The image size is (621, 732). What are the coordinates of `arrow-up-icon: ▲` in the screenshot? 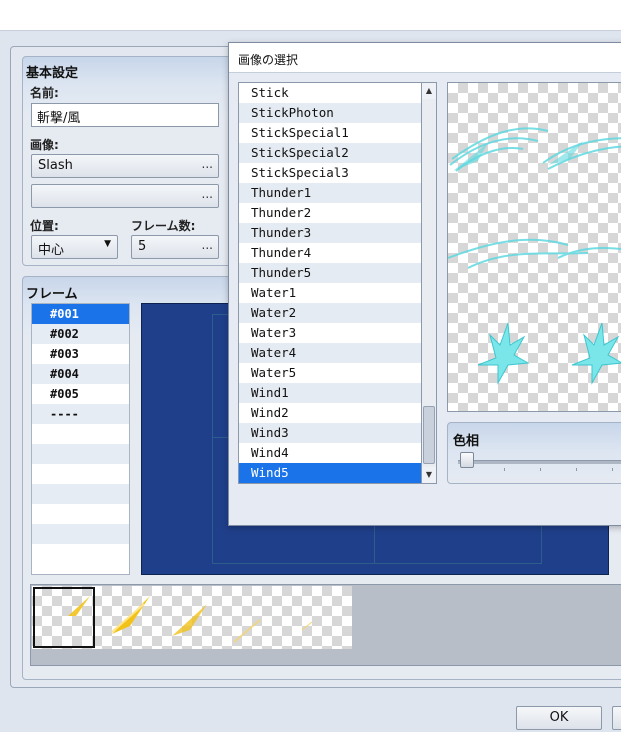 It's located at (429, 91).